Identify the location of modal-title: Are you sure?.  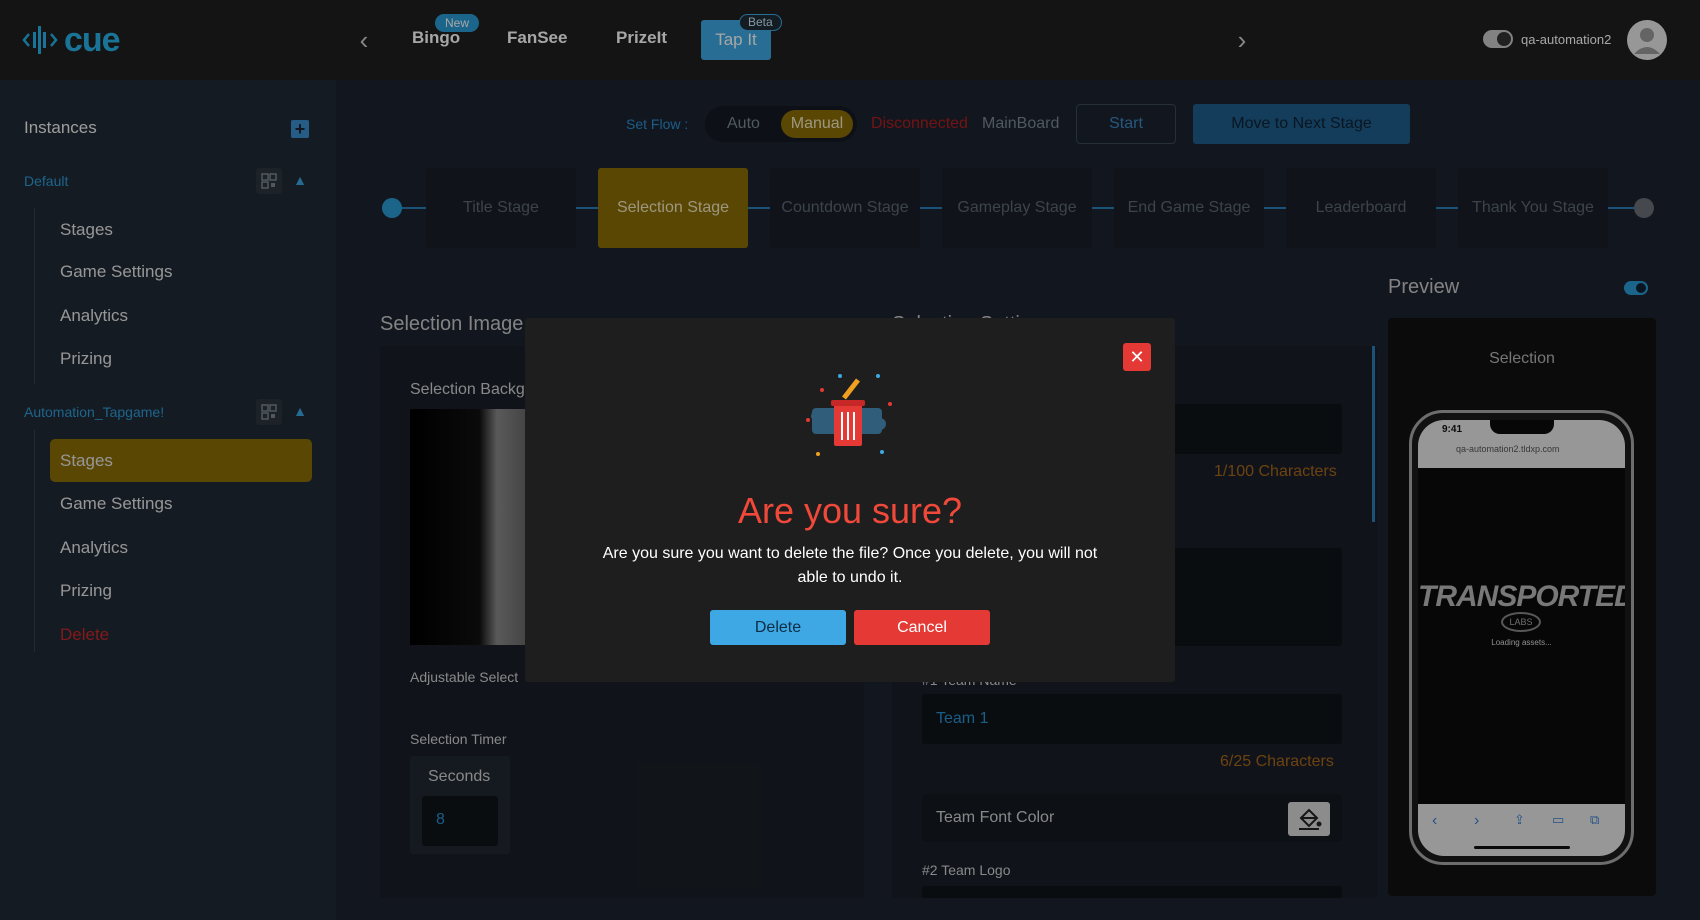
(850, 510).